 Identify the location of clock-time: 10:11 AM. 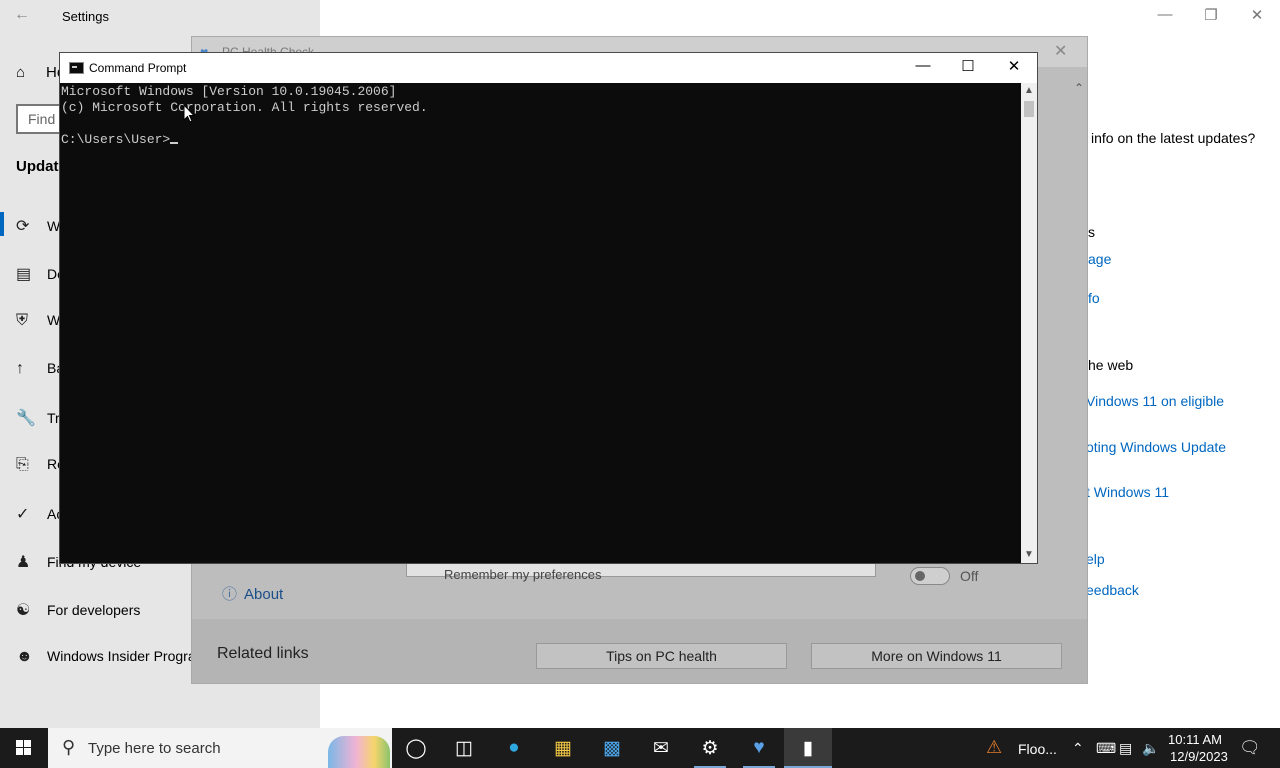
(1195, 739).